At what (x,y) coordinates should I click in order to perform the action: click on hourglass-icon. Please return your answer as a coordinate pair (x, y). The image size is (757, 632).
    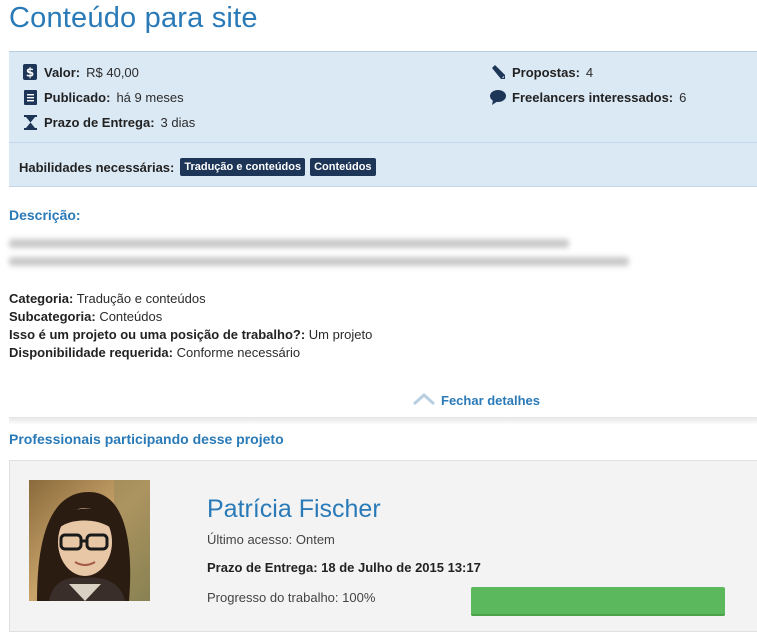
    Looking at the image, I should click on (30, 122).